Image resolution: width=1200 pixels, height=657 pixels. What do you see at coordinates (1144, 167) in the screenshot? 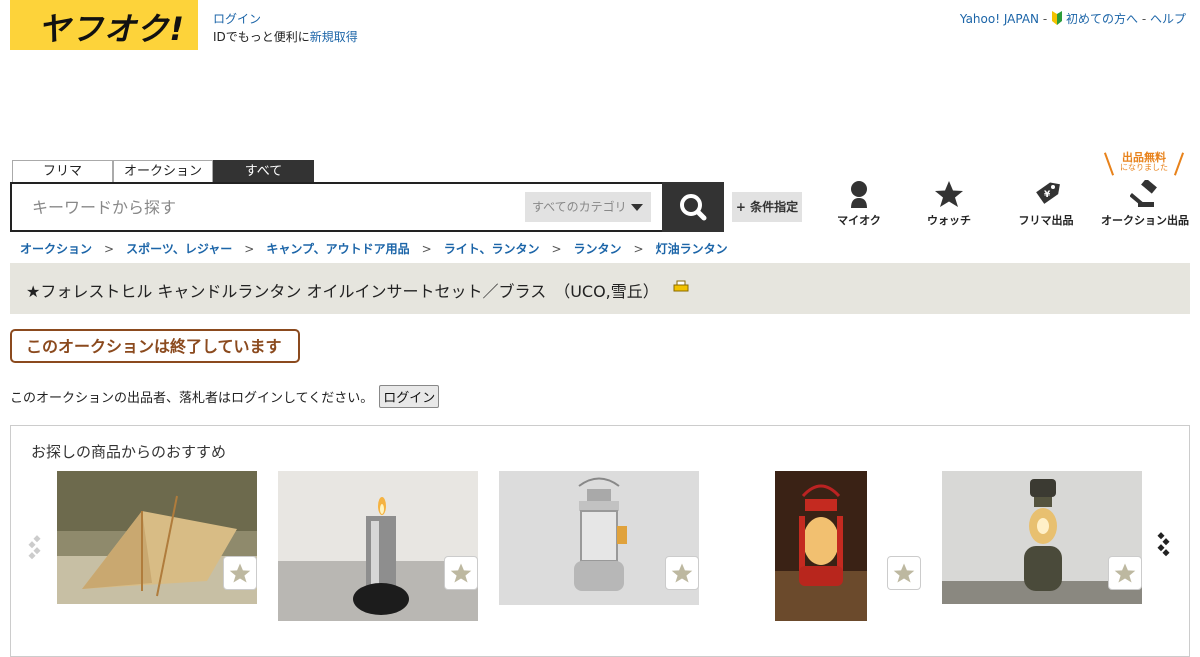
I see `free-badge-sub: になりました` at bounding box center [1144, 167].